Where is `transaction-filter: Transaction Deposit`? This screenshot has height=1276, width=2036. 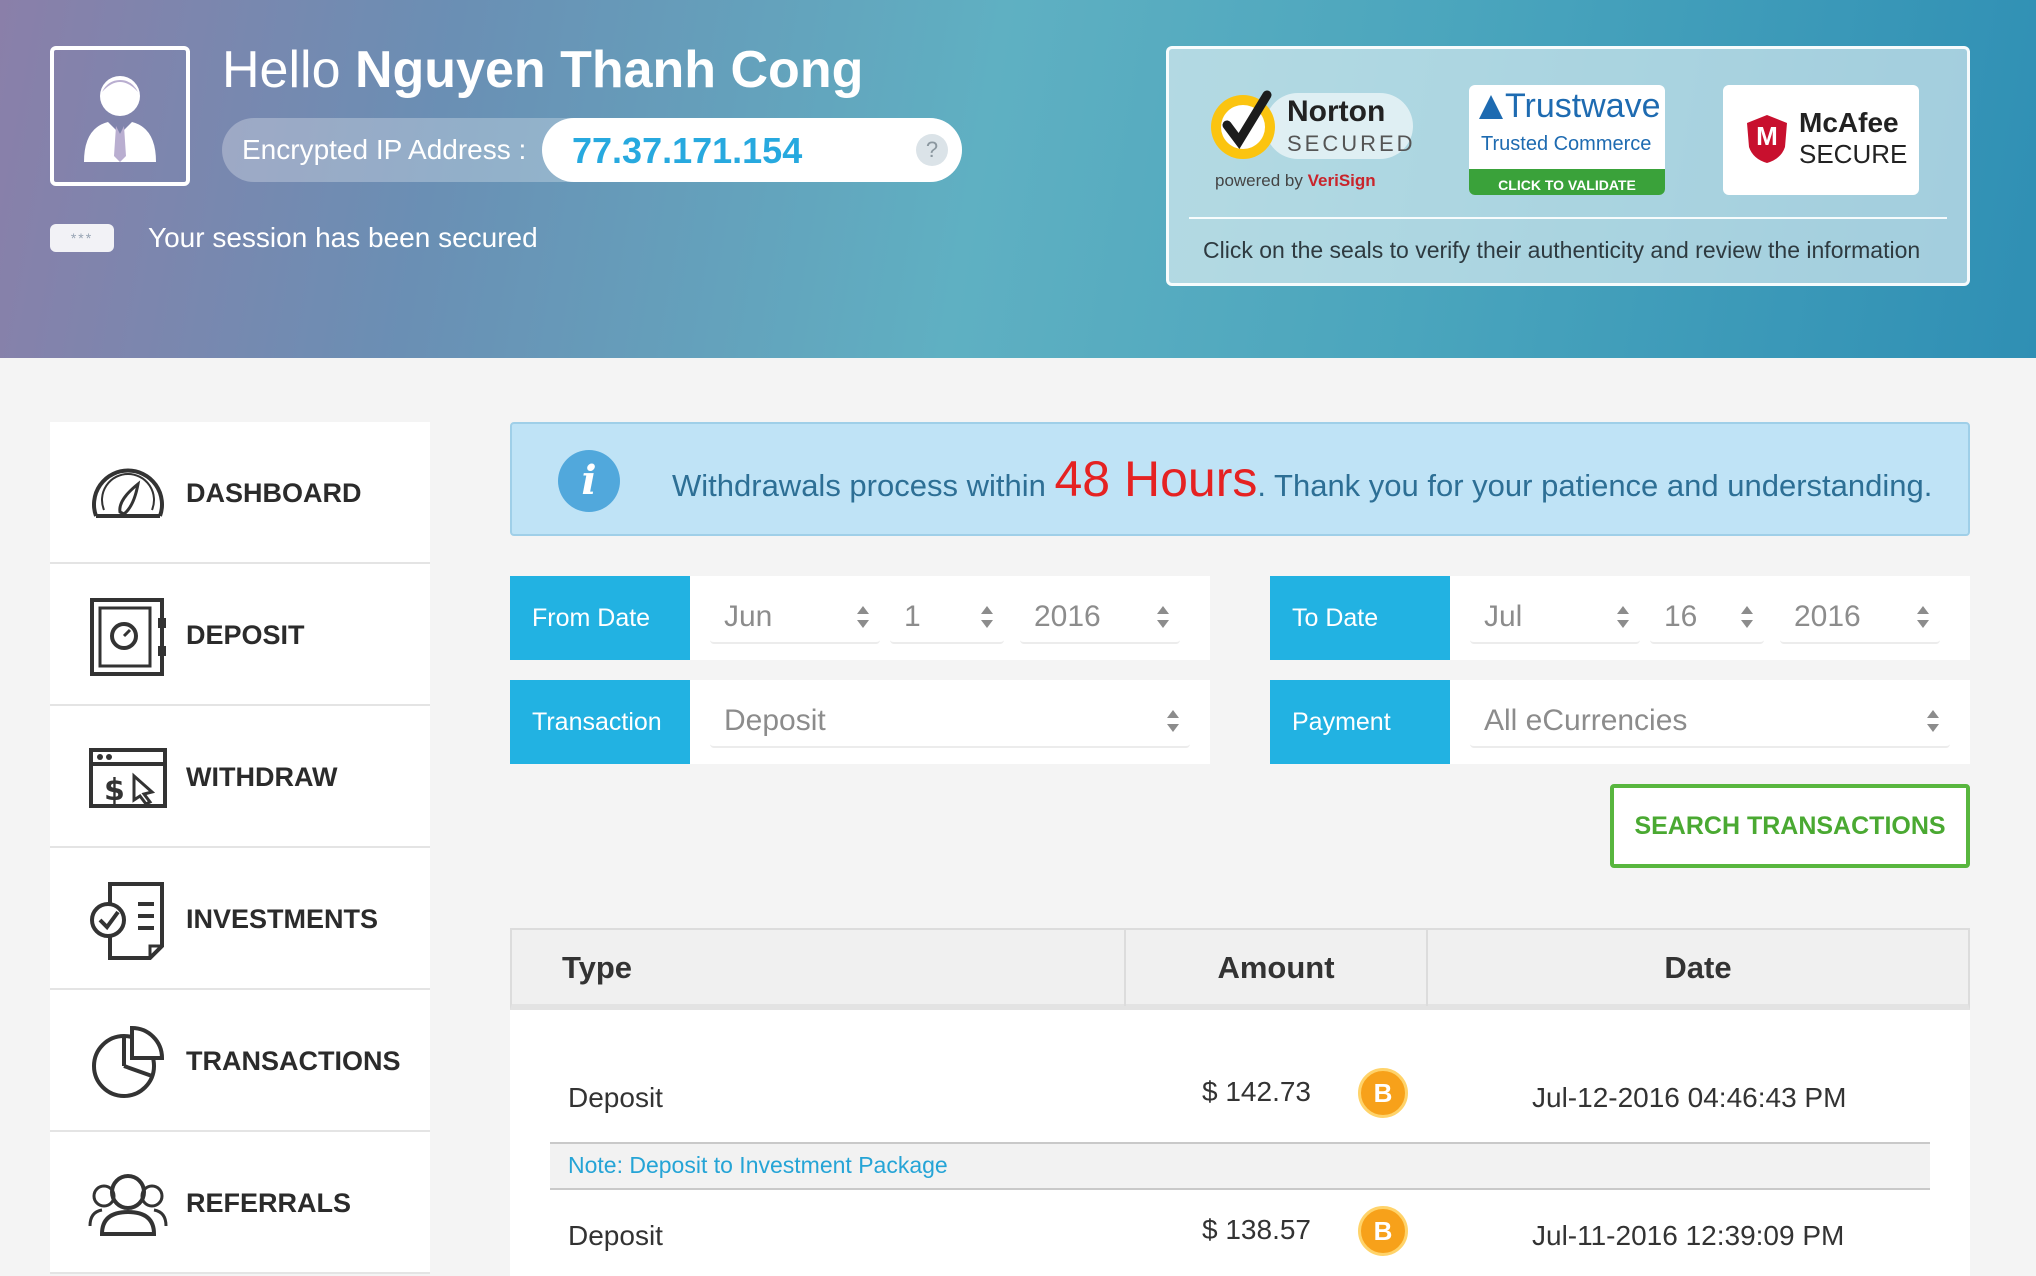
transaction-filter: Transaction Deposit is located at coordinates (860, 722).